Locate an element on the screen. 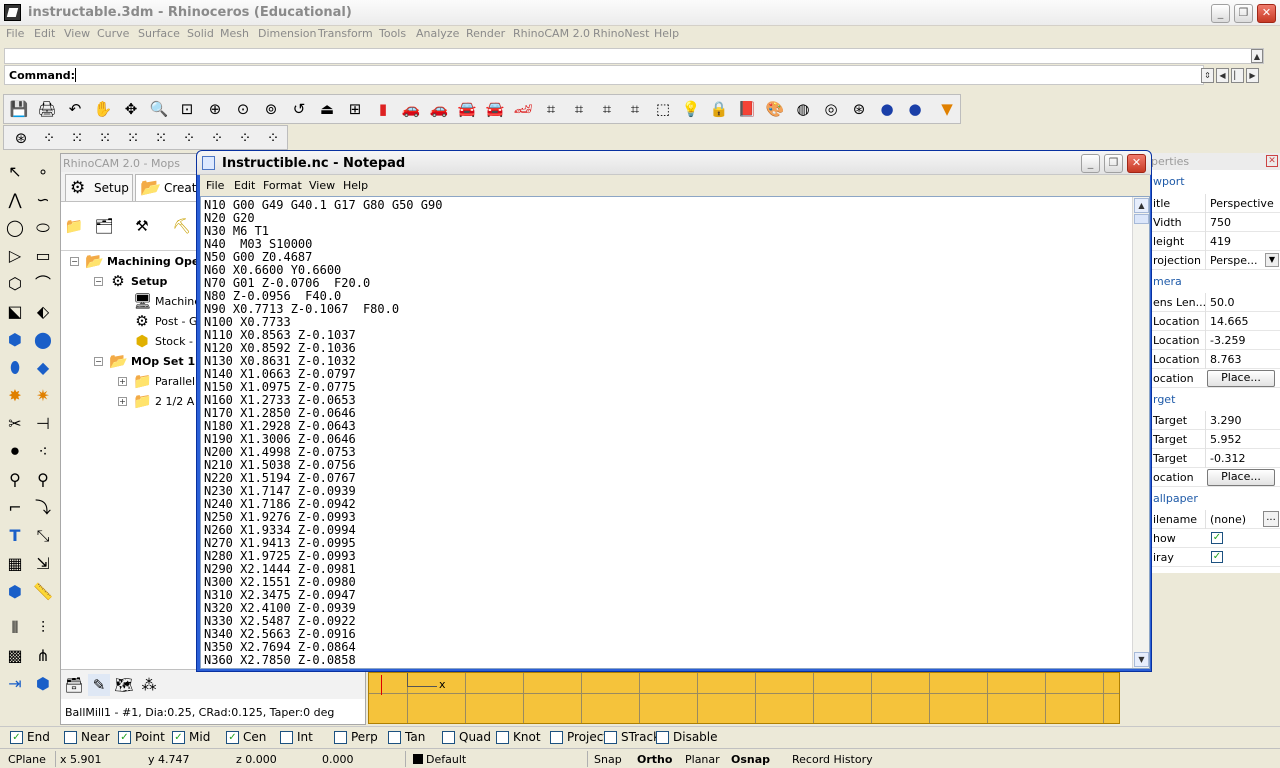  car-front-icon: 🚗 is located at coordinates (439, 109).